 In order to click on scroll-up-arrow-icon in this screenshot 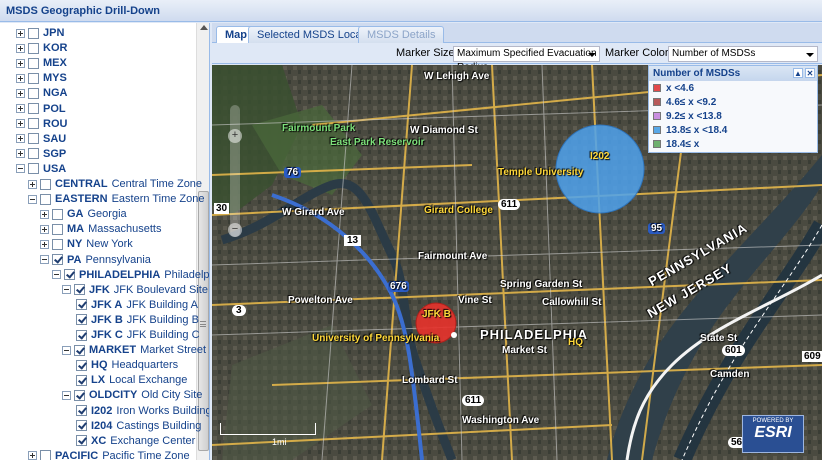, I will do `click(204, 27)`.